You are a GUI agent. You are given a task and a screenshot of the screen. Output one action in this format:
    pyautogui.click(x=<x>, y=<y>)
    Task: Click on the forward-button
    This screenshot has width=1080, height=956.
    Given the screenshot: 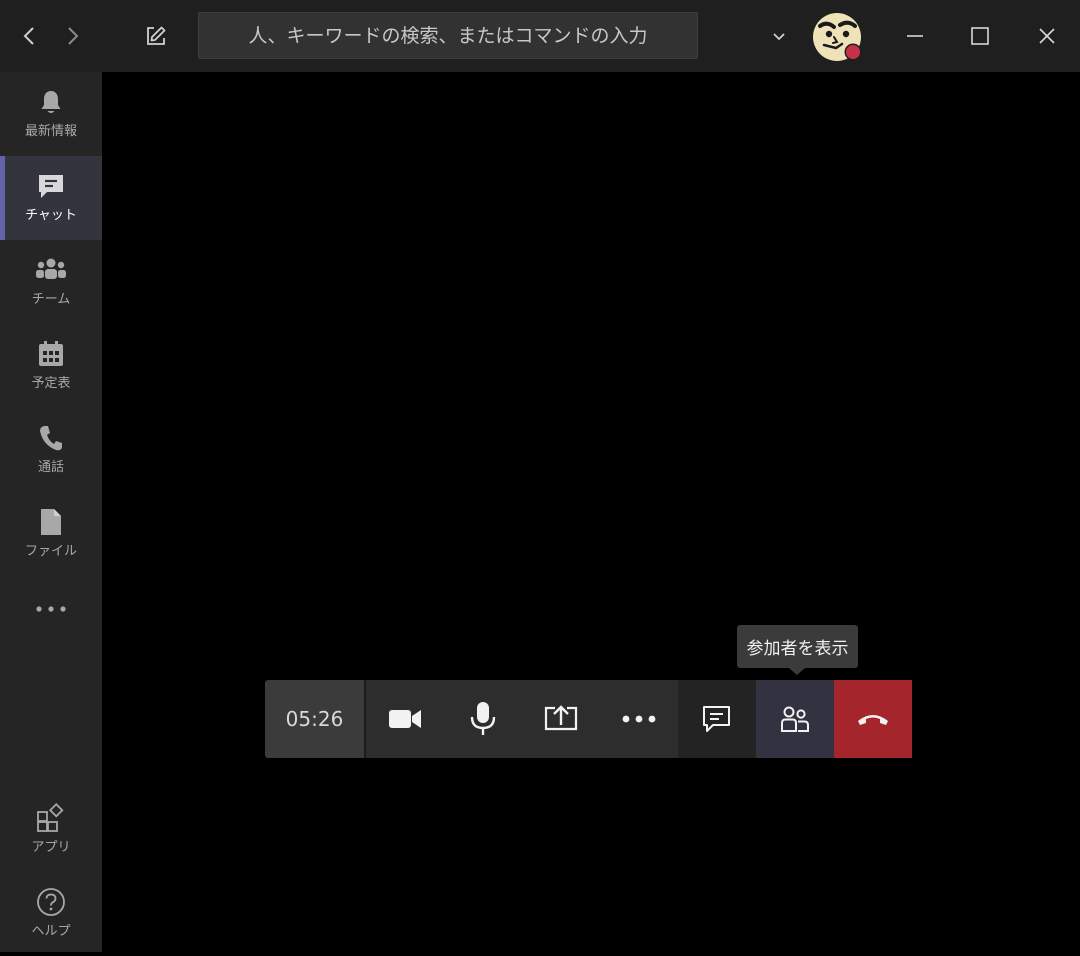 What is the action you would take?
    pyautogui.click(x=72, y=36)
    